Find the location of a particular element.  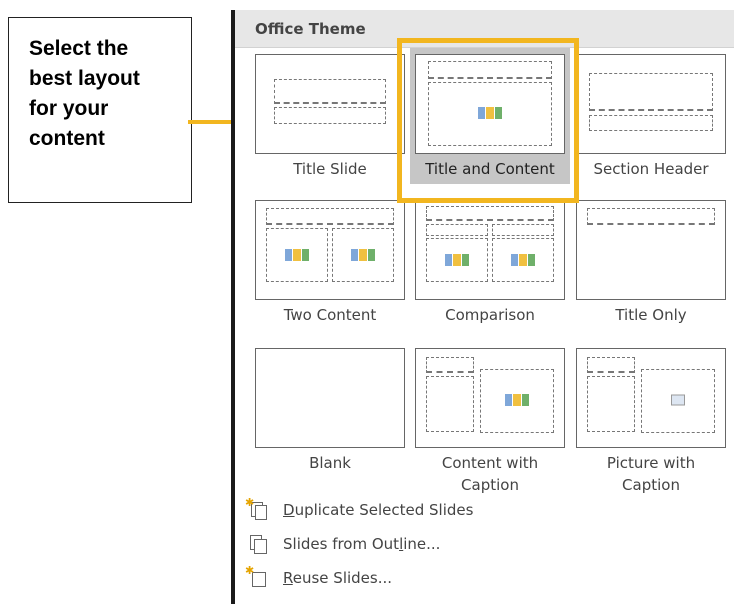

callout-box: Select the best layout for your content is located at coordinates (100, 110).